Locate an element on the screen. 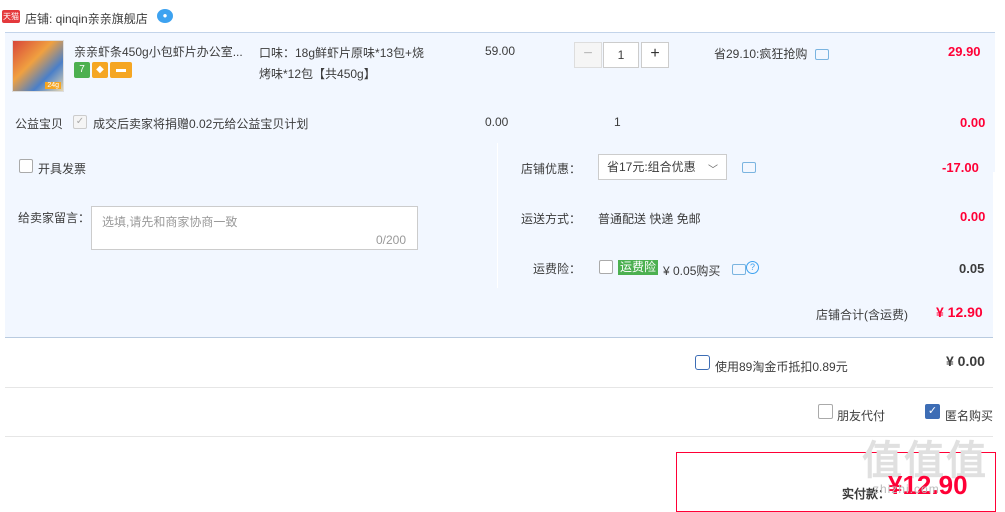 Image resolution: width=1005 pixels, height=512 pixels. taobao-coins-amount: ¥ 0.00 is located at coordinates (965, 361).